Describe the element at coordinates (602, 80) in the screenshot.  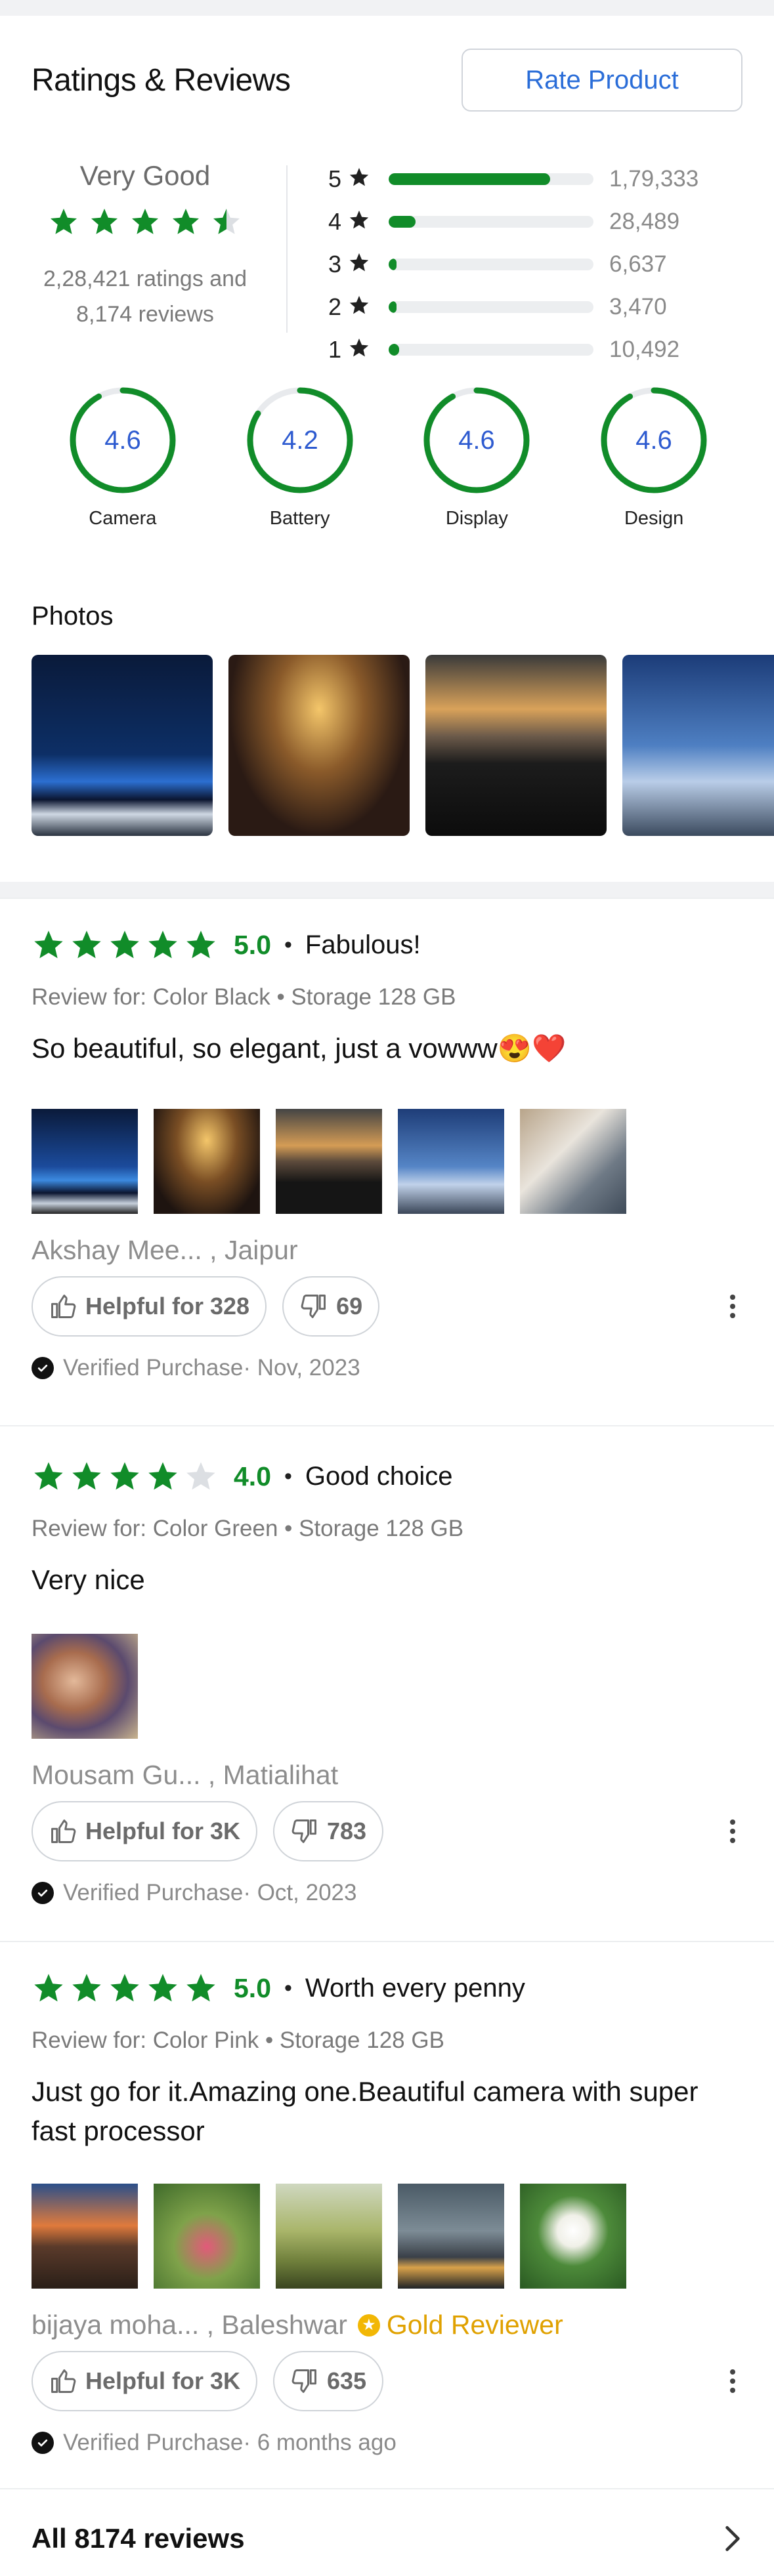
I see `rate-product-button: Rate Product` at that location.